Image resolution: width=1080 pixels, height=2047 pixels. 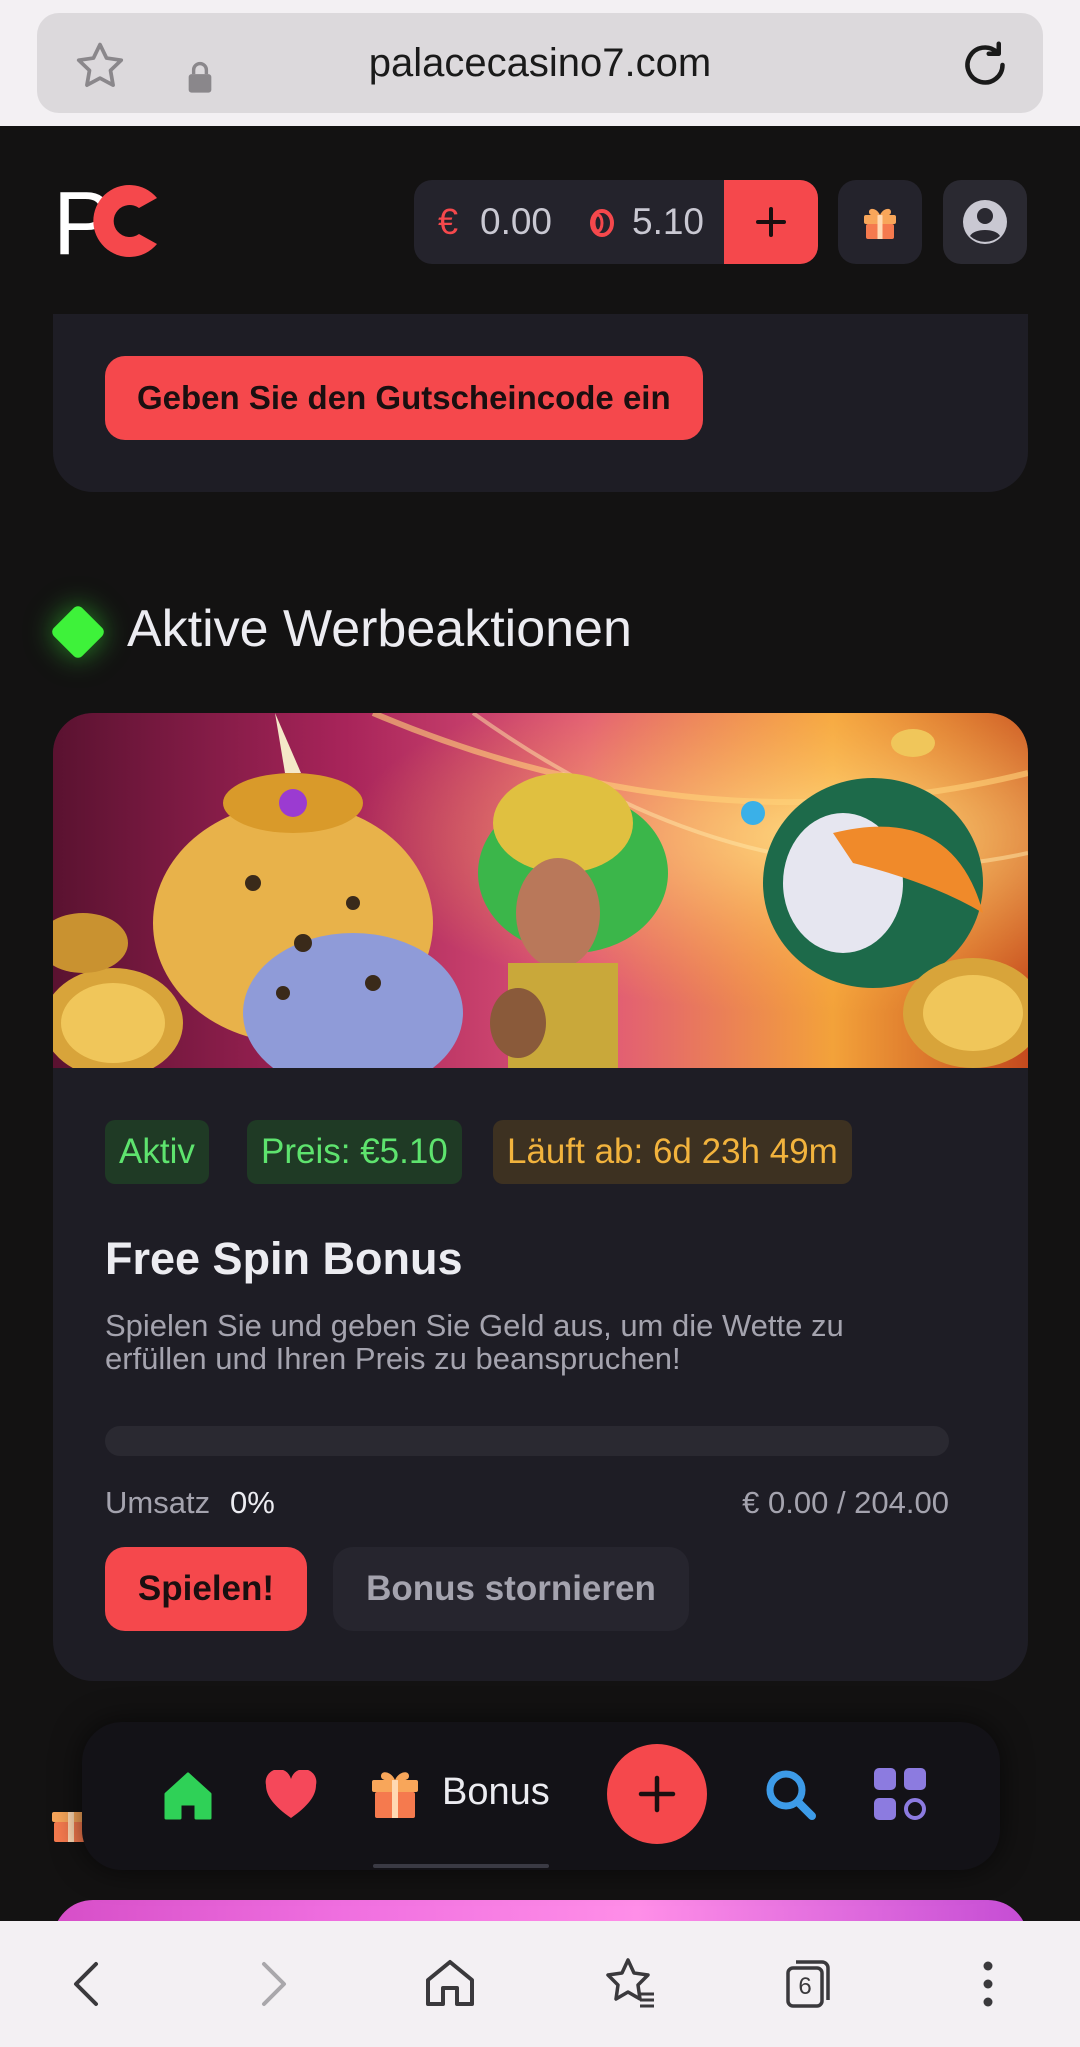 I want to click on home-icon, so click(x=188, y=1796).